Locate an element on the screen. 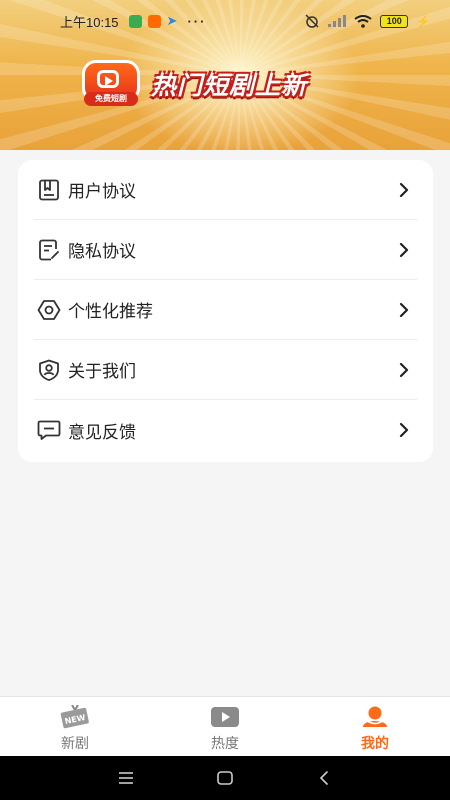 The image size is (450, 800). bottom-nav: NEW 新剧 热度 我的 is located at coordinates (225, 726).